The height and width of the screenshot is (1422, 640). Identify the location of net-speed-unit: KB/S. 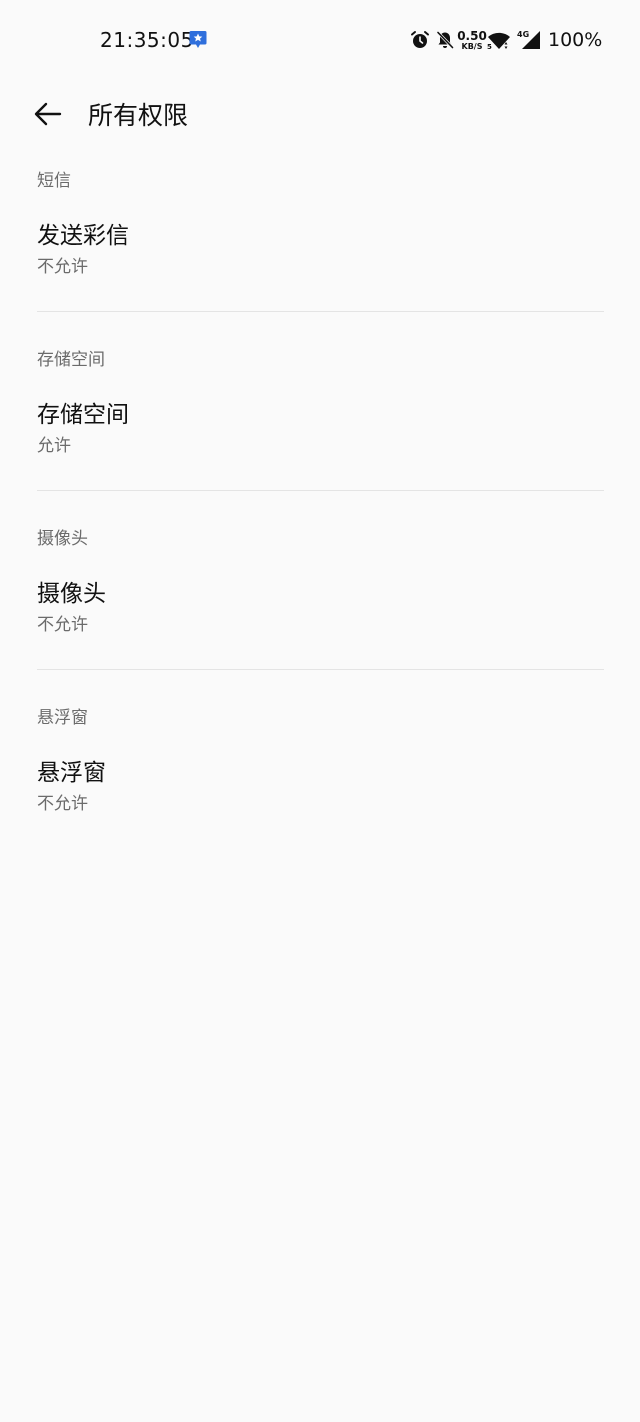
(472, 46).